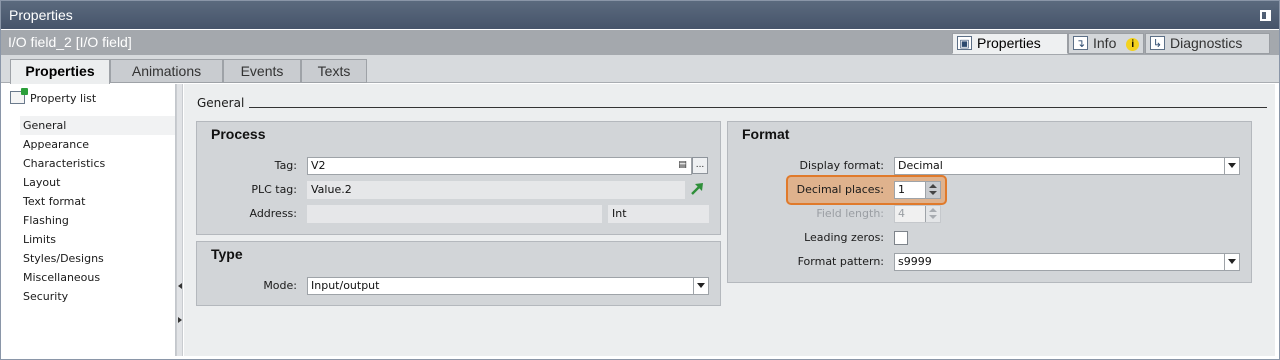 The height and width of the screenshot is (360, 1280). I want to click on nav-item-security: Security, so click(97, 296).